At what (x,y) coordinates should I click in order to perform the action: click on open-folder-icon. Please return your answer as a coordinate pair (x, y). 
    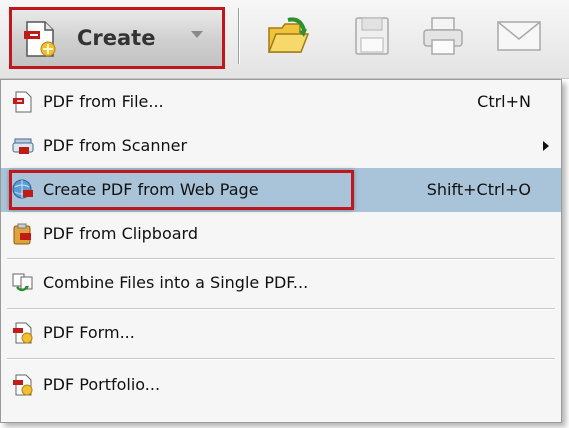
    Looking at the image, I should click on (289, 39).